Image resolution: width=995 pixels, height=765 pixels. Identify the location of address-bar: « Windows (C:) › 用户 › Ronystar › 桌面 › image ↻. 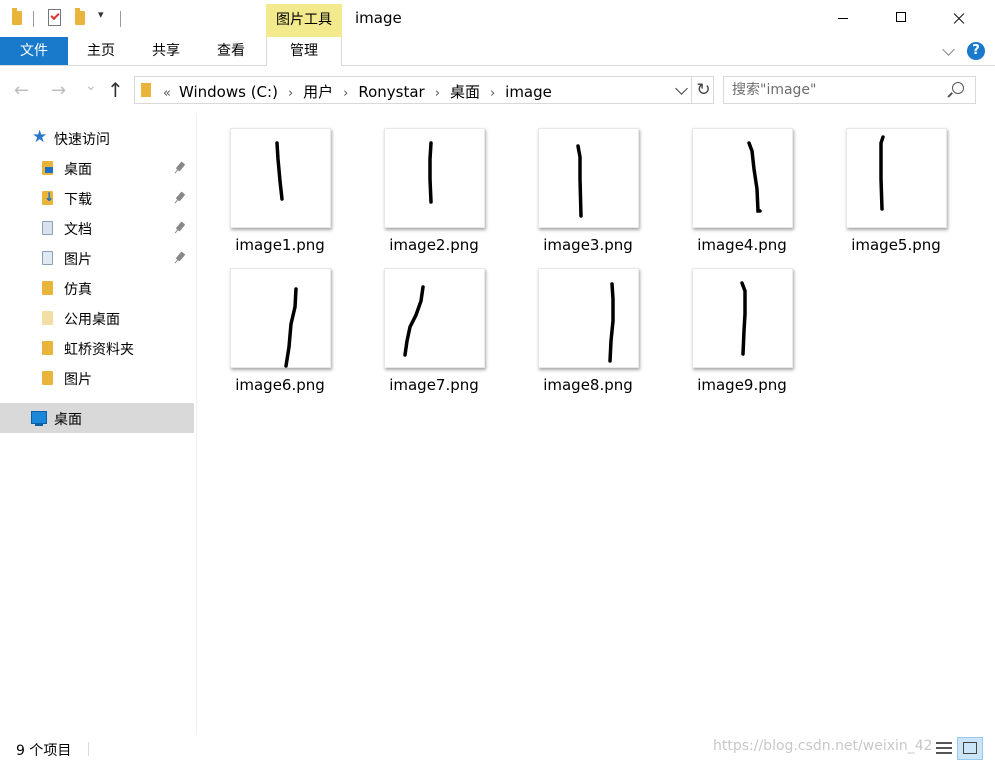
(424, 90).